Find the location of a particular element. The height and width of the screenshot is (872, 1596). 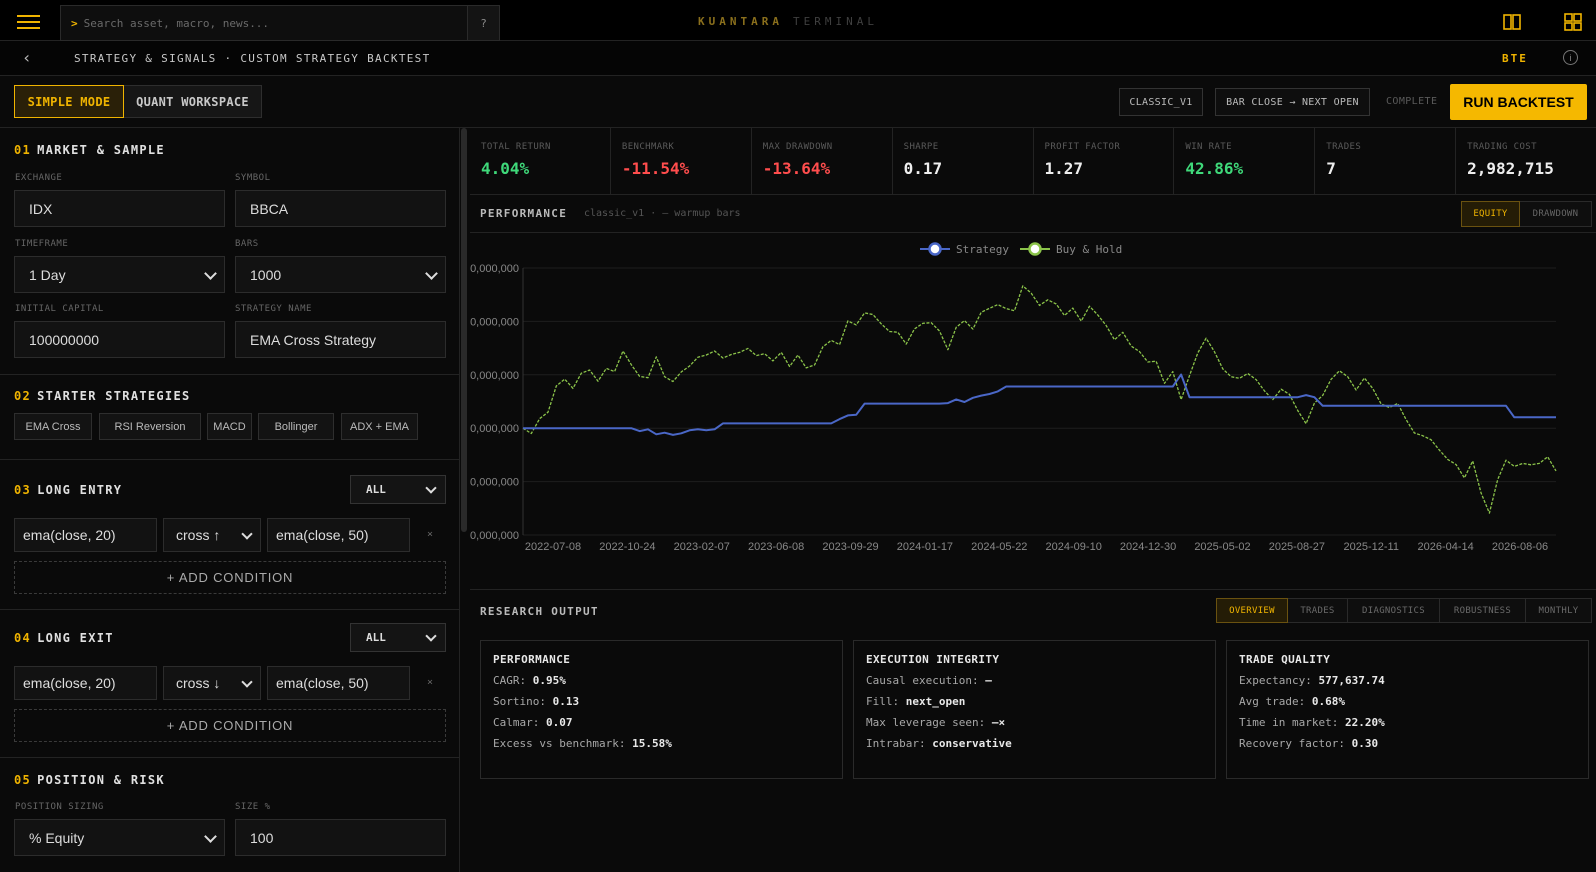

fill-mode-pill: BAR CLOSE → NEXT OPEN is located at coordinates (1292, 102).